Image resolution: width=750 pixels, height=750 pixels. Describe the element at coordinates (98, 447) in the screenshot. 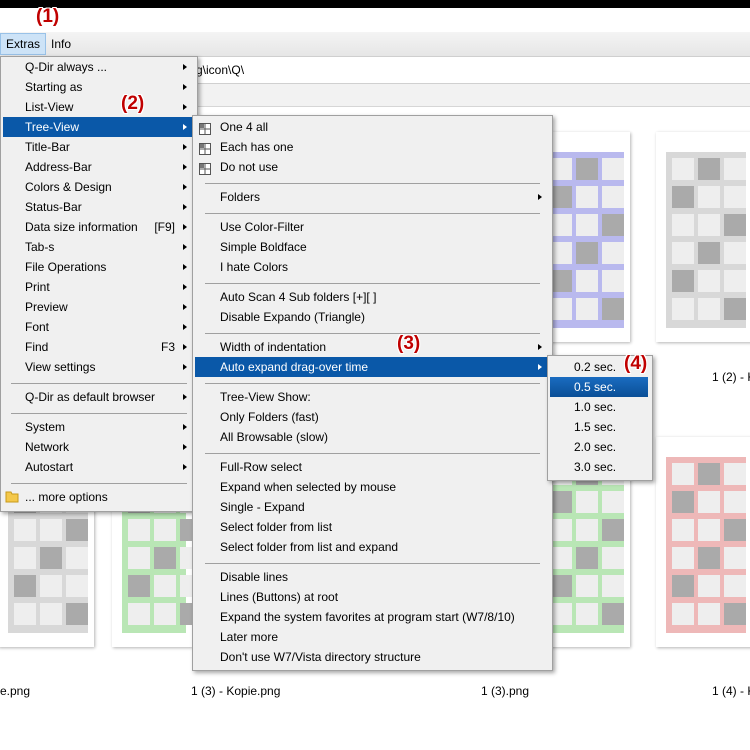

I see `extras-item-network: Network` at that location.